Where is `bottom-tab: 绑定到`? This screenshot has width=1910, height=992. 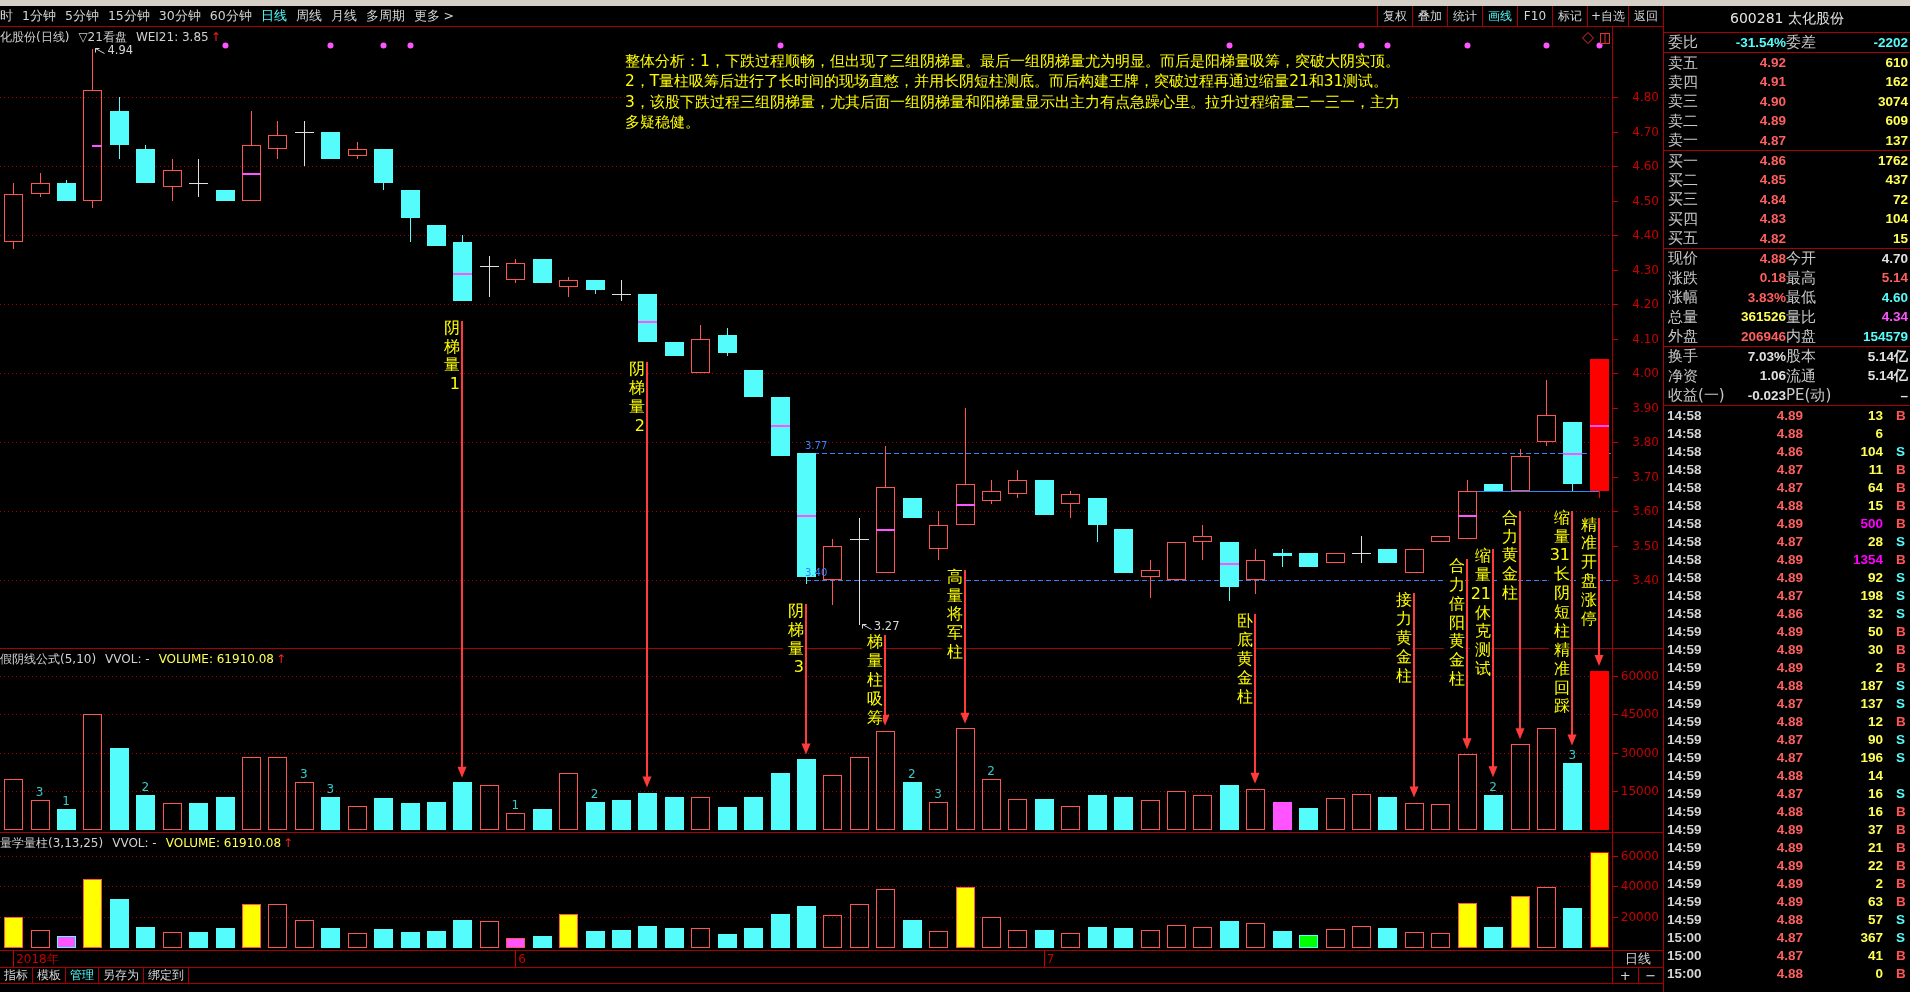
bottom-tab: 绑定到 is located at coordinates (166, 975).